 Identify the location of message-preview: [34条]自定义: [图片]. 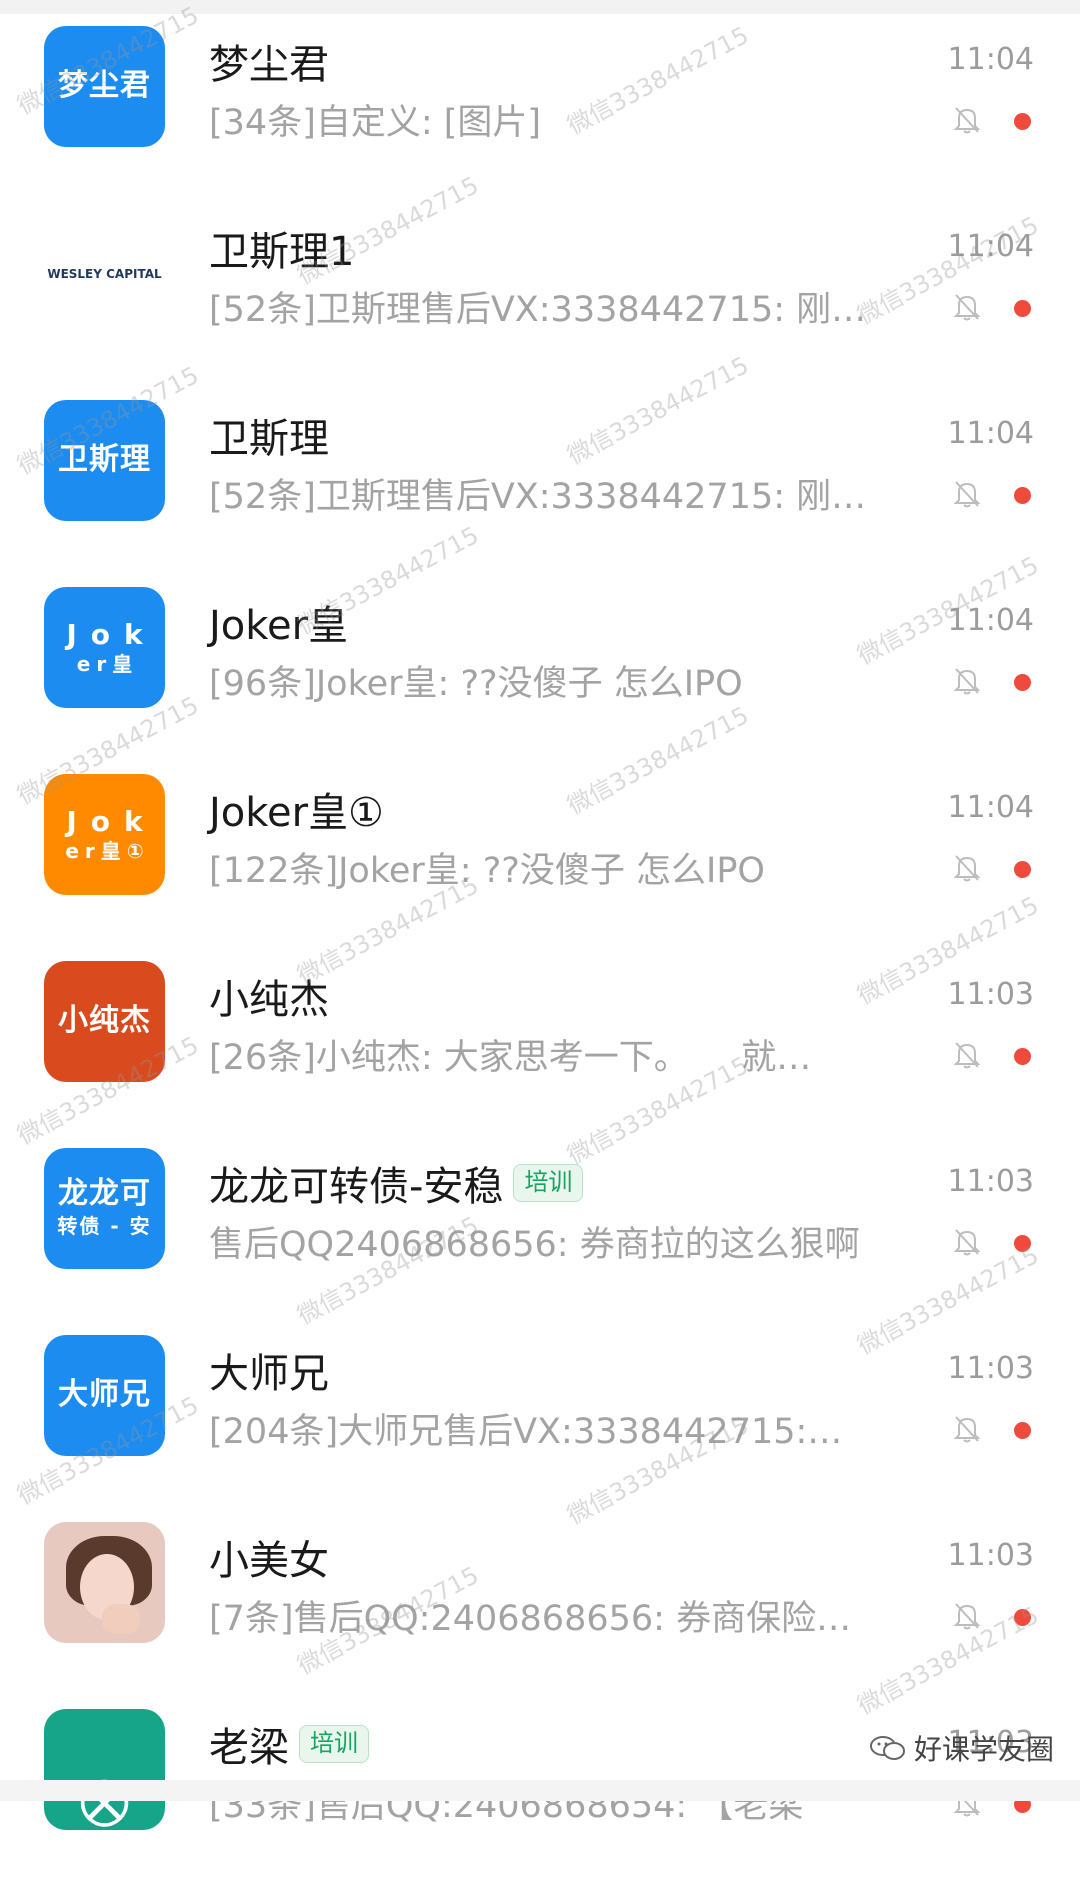
(375, 123).